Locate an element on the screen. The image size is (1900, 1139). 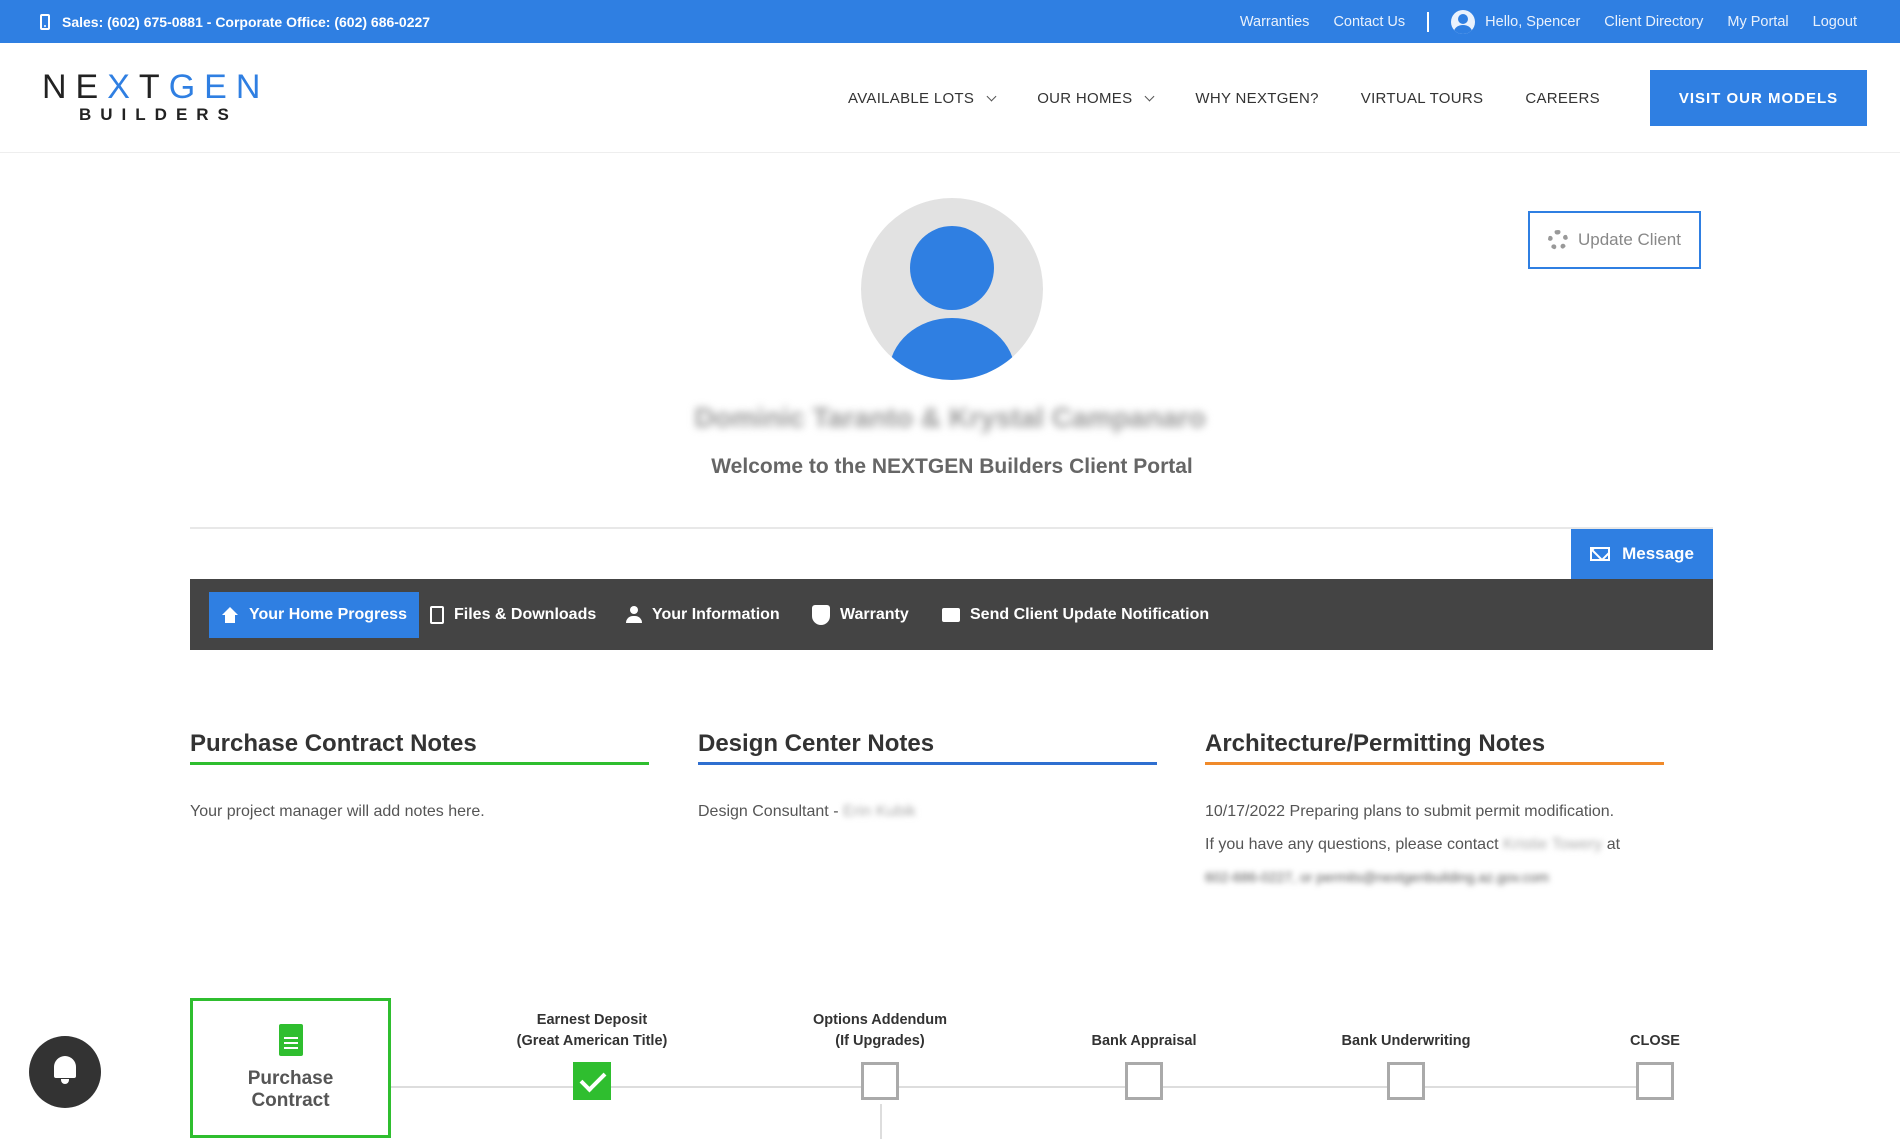
gear-icon is located at coordinates (1557, 240).